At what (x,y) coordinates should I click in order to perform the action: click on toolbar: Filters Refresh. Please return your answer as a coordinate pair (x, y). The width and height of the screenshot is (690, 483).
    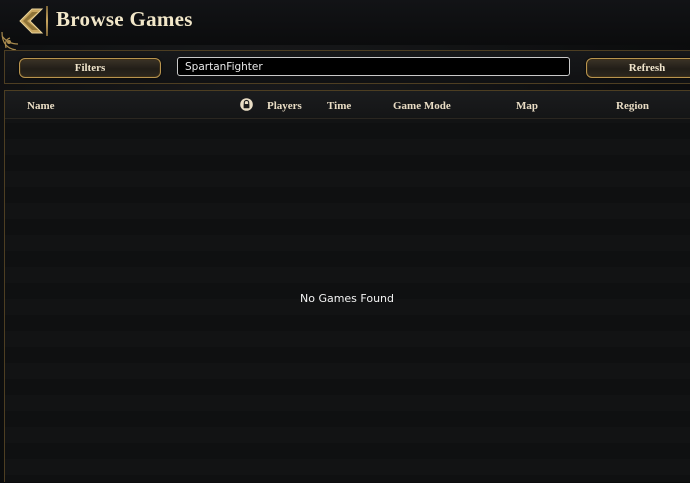
    Looking at the image, I should click on (347, 67).